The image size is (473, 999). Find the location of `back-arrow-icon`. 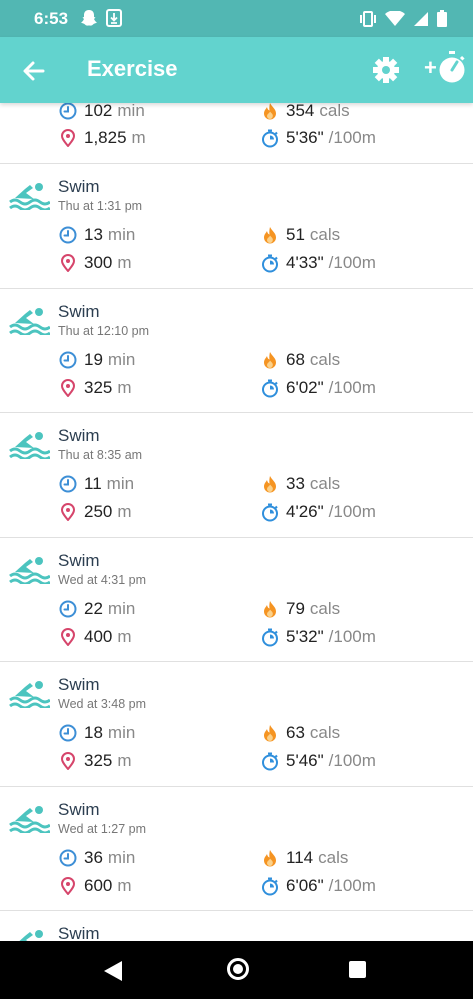

back-arrow-icon is located at coordinates (34, 71).